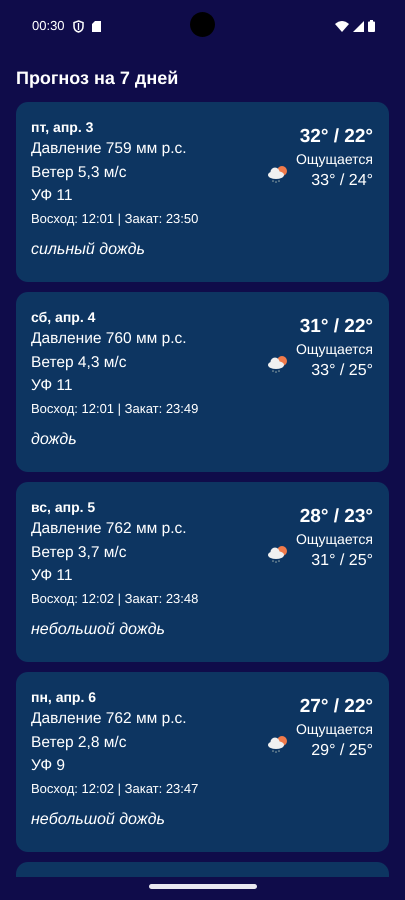  I want to click on cellular-signal-icon, so click(358, 26).